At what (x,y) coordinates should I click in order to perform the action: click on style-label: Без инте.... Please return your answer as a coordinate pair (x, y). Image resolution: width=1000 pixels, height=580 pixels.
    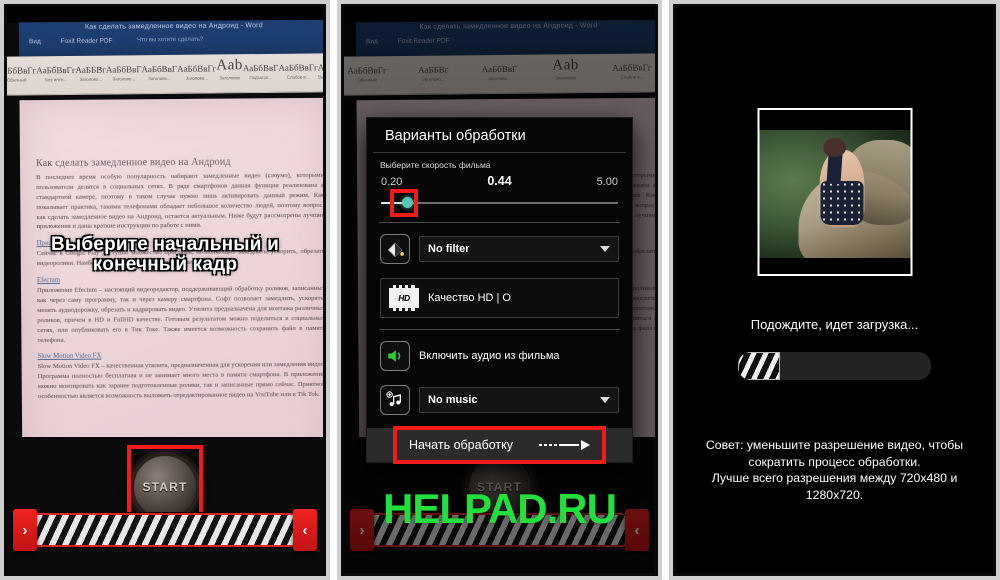
    Looking at the image, I should click on (56, 80).